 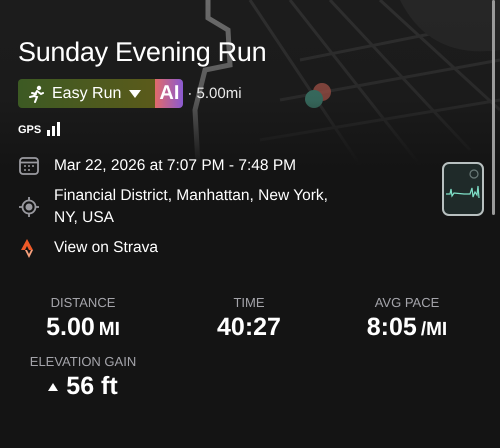 I want to click on runner-icon, so click(x=36, y=93).